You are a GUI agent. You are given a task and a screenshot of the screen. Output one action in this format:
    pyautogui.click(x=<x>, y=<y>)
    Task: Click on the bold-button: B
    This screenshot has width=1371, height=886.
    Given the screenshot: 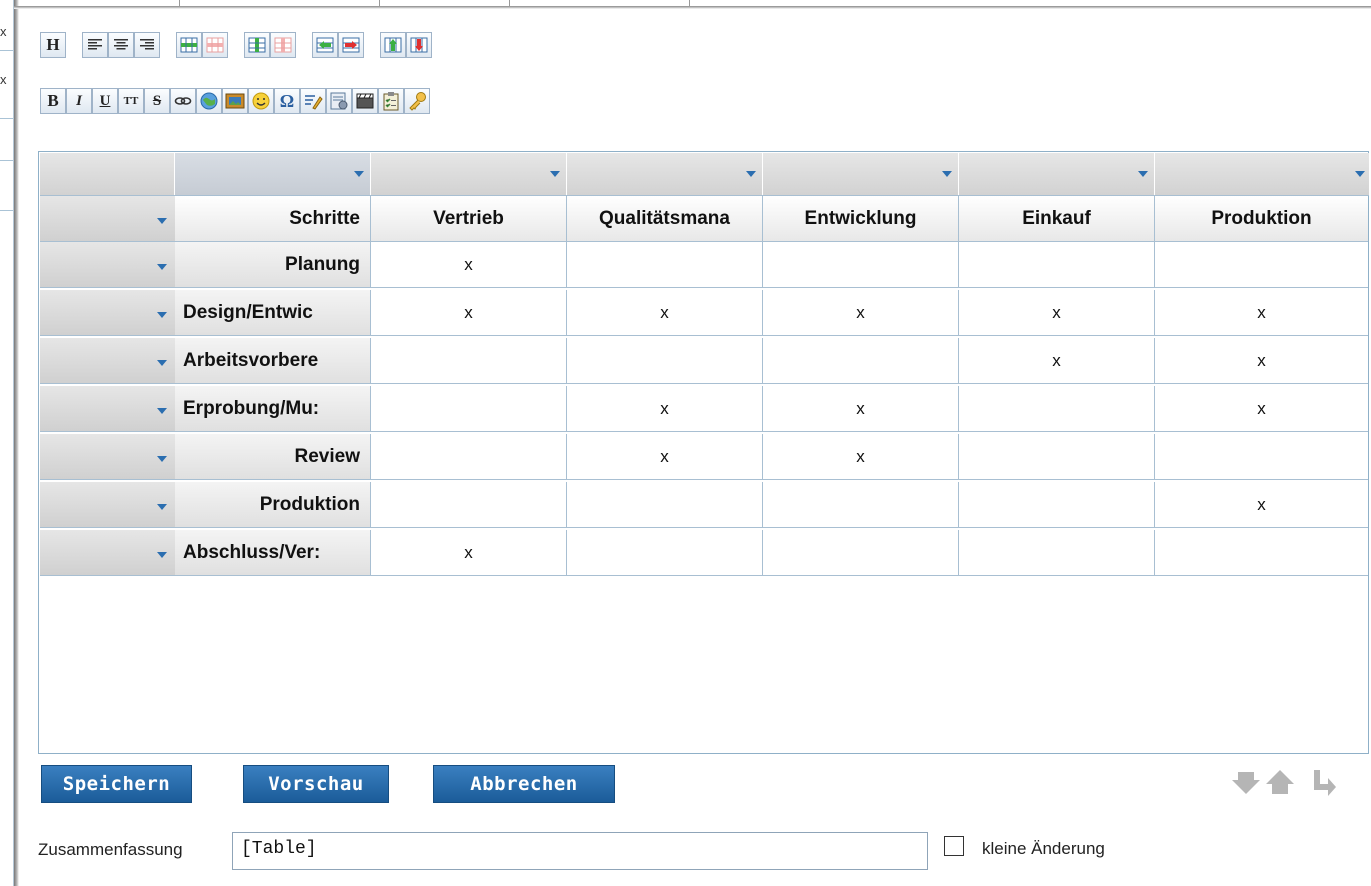 What is the action you would take?
    pyautogui.click(x=53, y=101)
    